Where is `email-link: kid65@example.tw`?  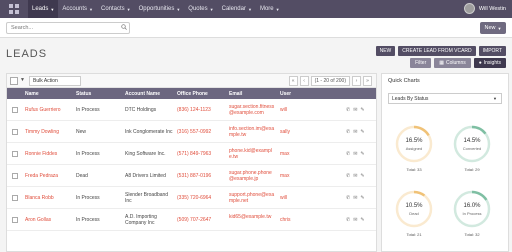
email-link: kid65@example.tw is located at coordinates (252, 217).